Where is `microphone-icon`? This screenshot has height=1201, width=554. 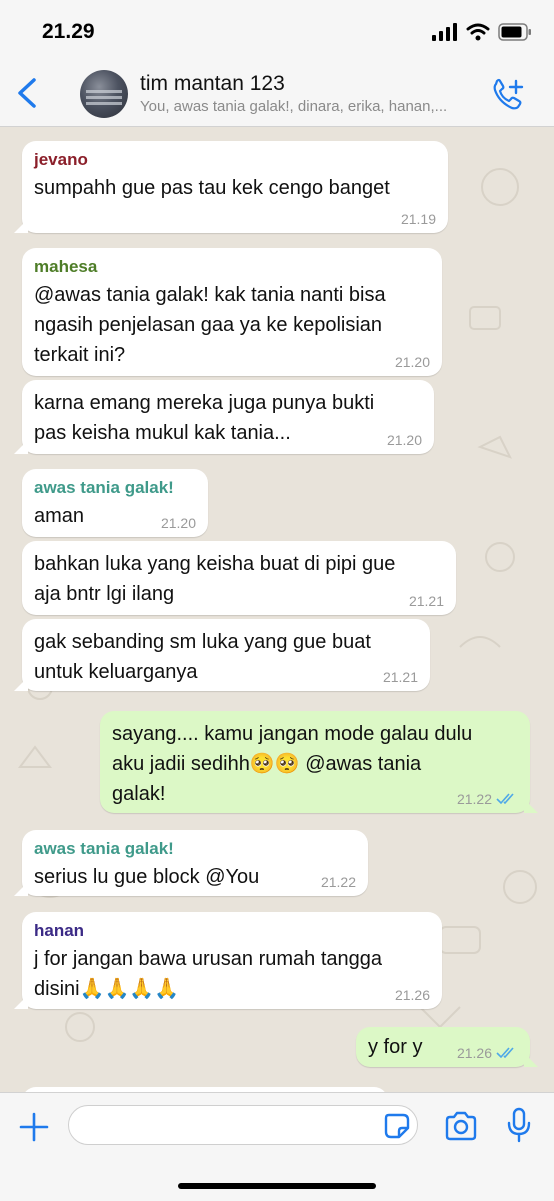
microphone-icon is located at coordinates (519, 1125).